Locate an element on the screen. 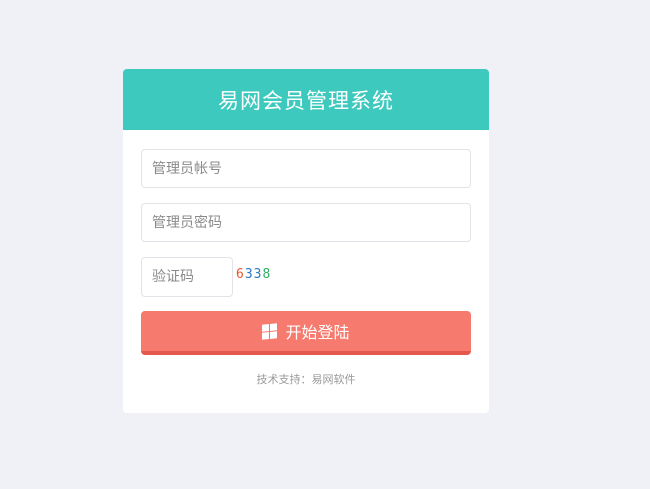  footer-support-text: 技术支持：易网软件 is located at coordinates (306, 379).